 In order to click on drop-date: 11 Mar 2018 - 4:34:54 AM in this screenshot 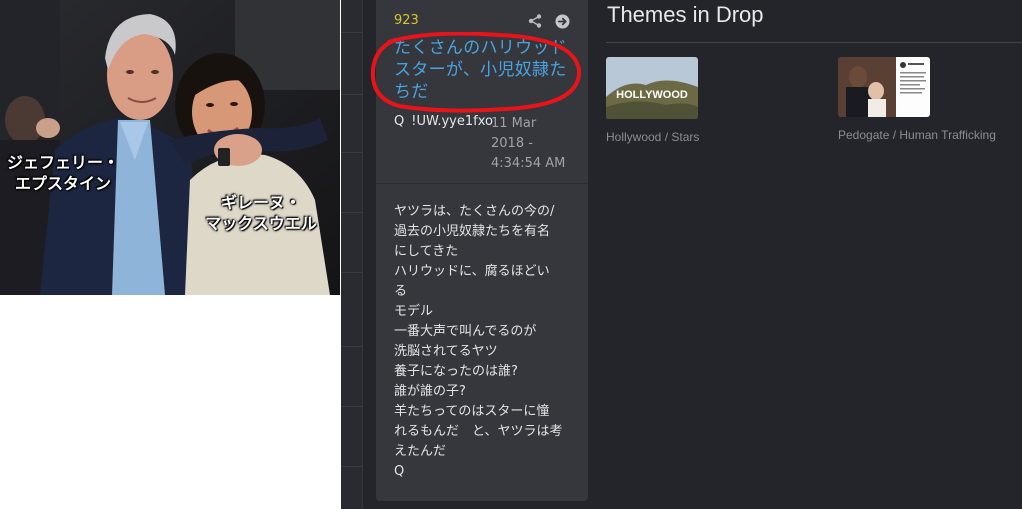, I will do `click(528, 143)`.